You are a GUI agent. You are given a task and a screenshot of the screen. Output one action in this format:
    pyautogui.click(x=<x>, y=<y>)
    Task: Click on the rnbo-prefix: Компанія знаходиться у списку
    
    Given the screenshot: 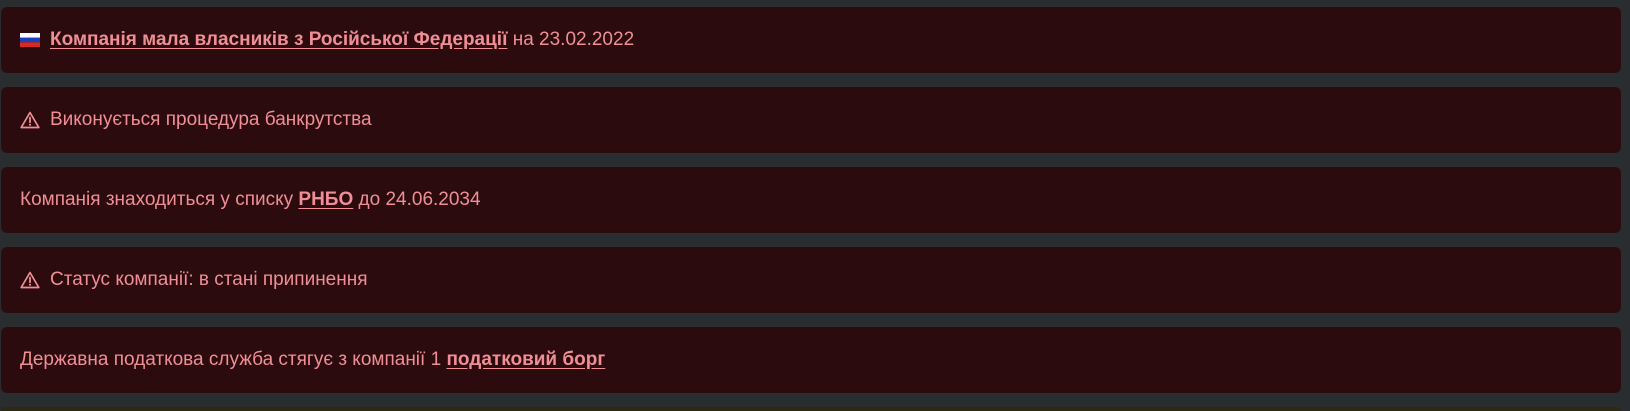 What is the action you would take?
    pyautogui.click(x=159, y=199)
    